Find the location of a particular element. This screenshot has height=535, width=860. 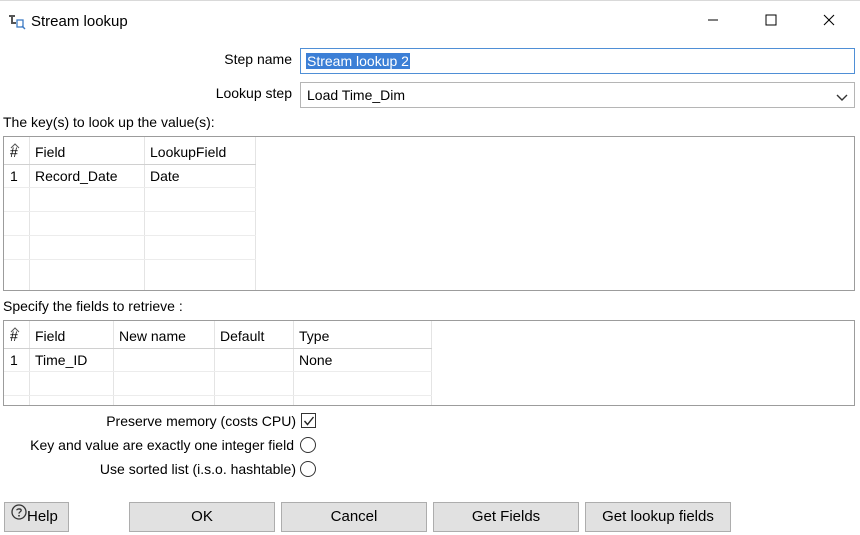

keys-section-label: The key(s) to look up the value(s): is located at coordinates (109, 122).